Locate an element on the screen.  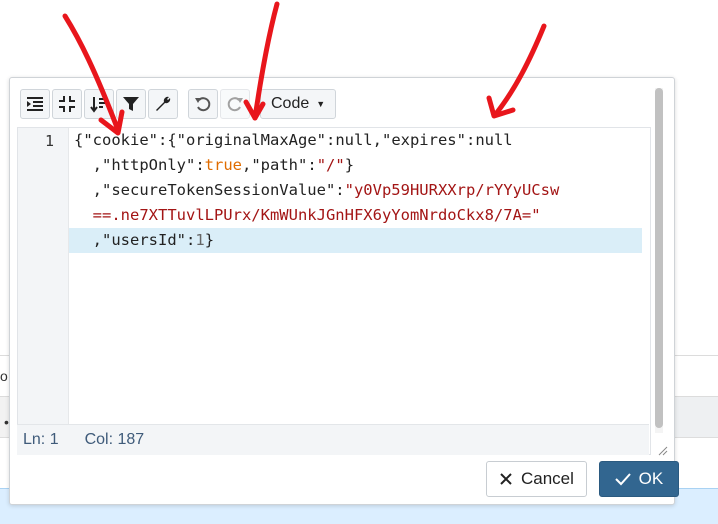
indent-icon is located at coordinates (35, 104).